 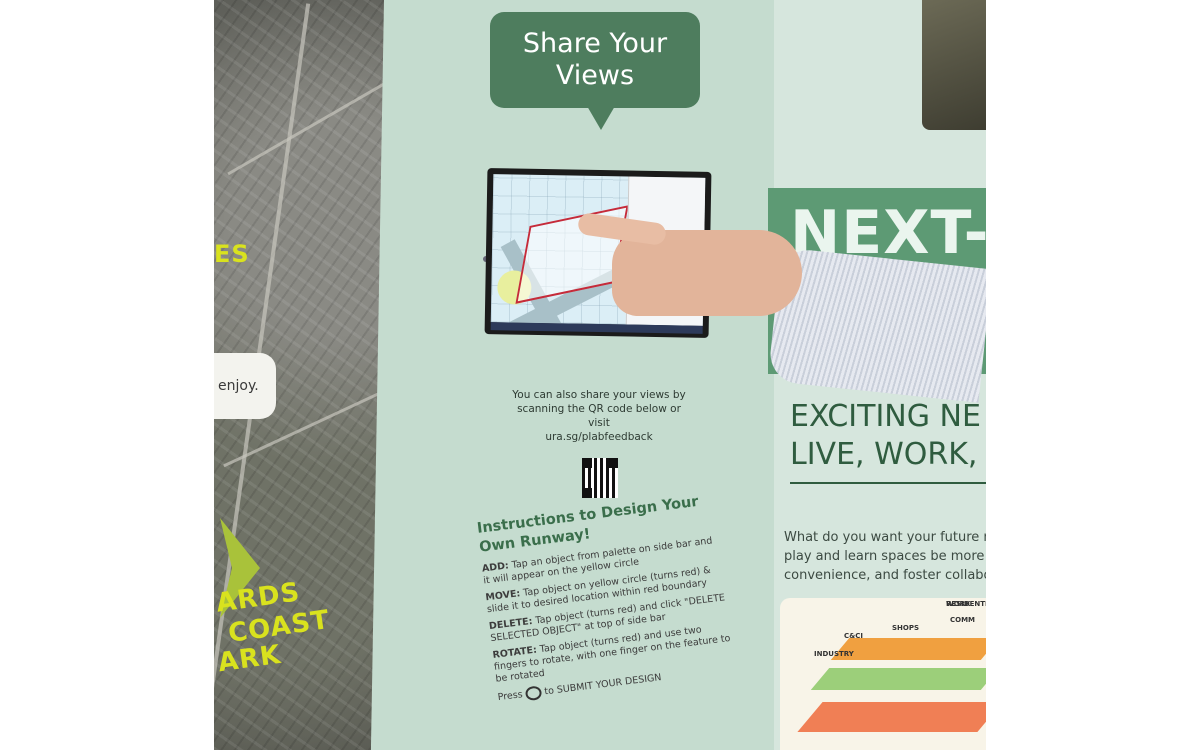 I want to click on wall-photo, so click(x=954, y=65).